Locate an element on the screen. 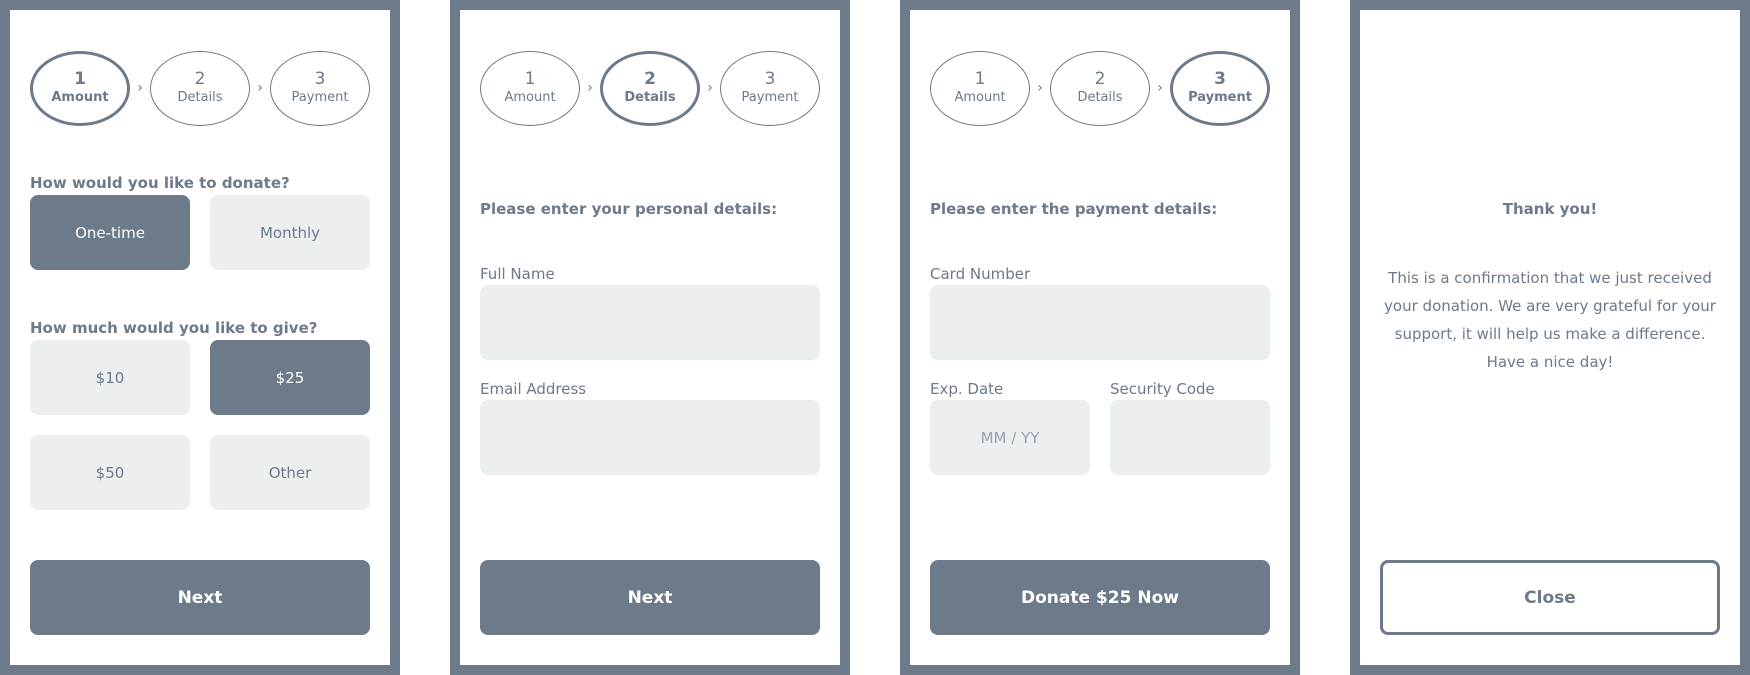  donate-now-button: Donate $25 Now is located at coordinates (1100, 597).